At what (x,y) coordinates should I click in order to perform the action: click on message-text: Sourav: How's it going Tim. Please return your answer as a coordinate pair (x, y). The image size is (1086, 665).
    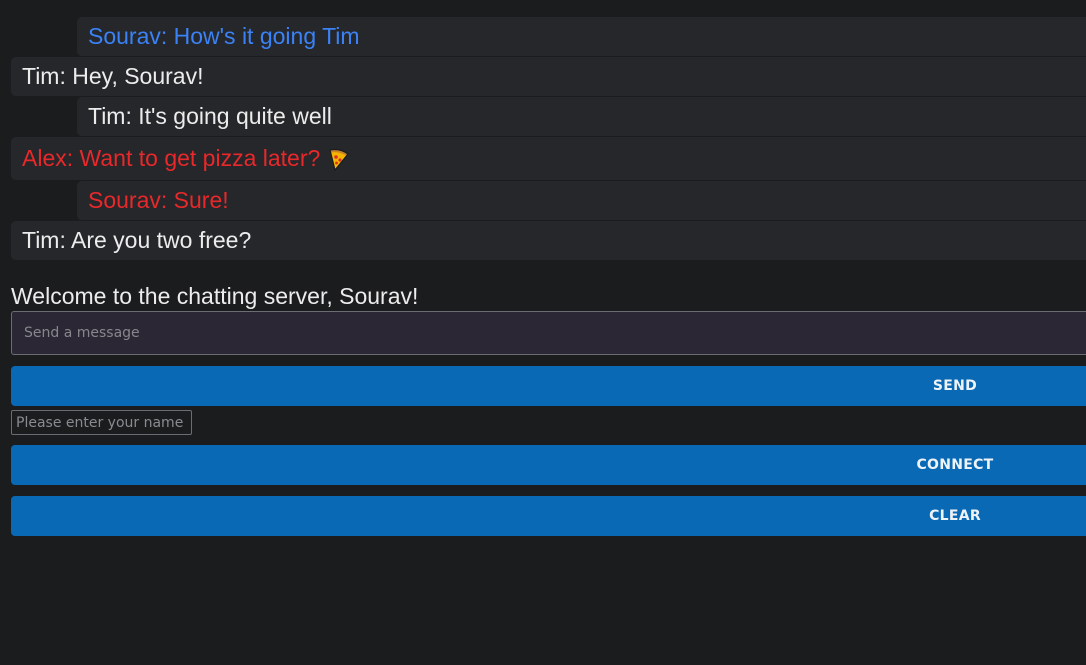
    Looking at the image, I should click on (224, 36).